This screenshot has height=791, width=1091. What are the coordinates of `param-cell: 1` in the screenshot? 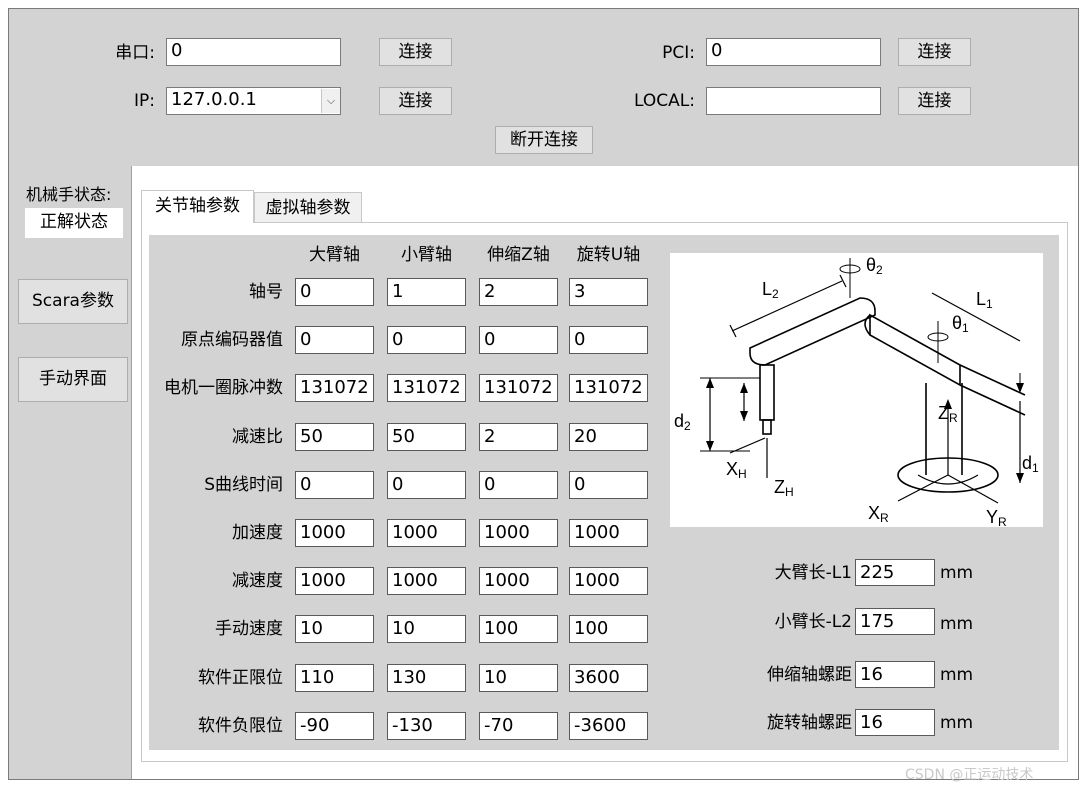 It's located at (426, 292).